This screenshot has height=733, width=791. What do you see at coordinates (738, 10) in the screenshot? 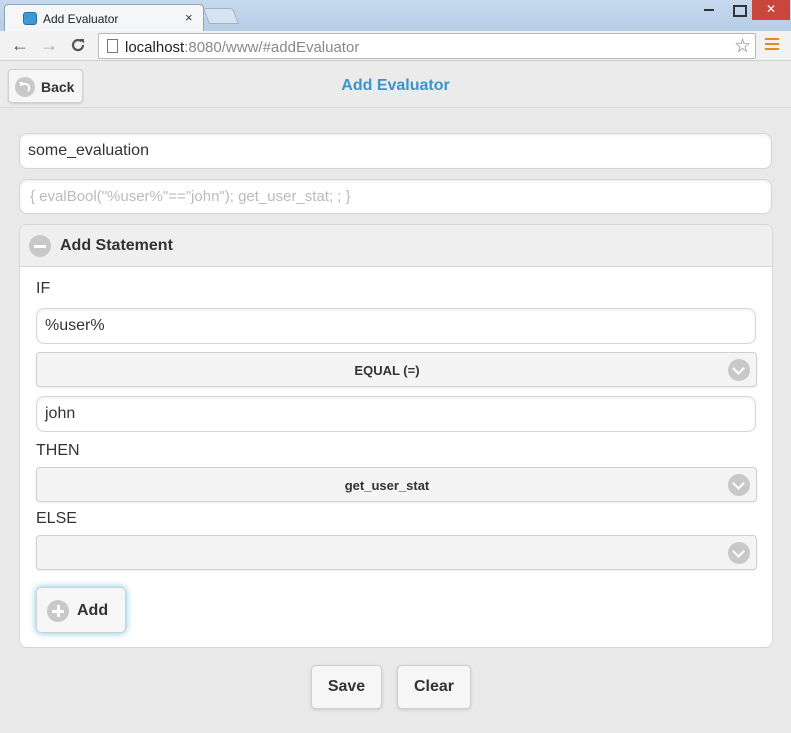
I see `maximize-button` at bounding box center [738, 10].